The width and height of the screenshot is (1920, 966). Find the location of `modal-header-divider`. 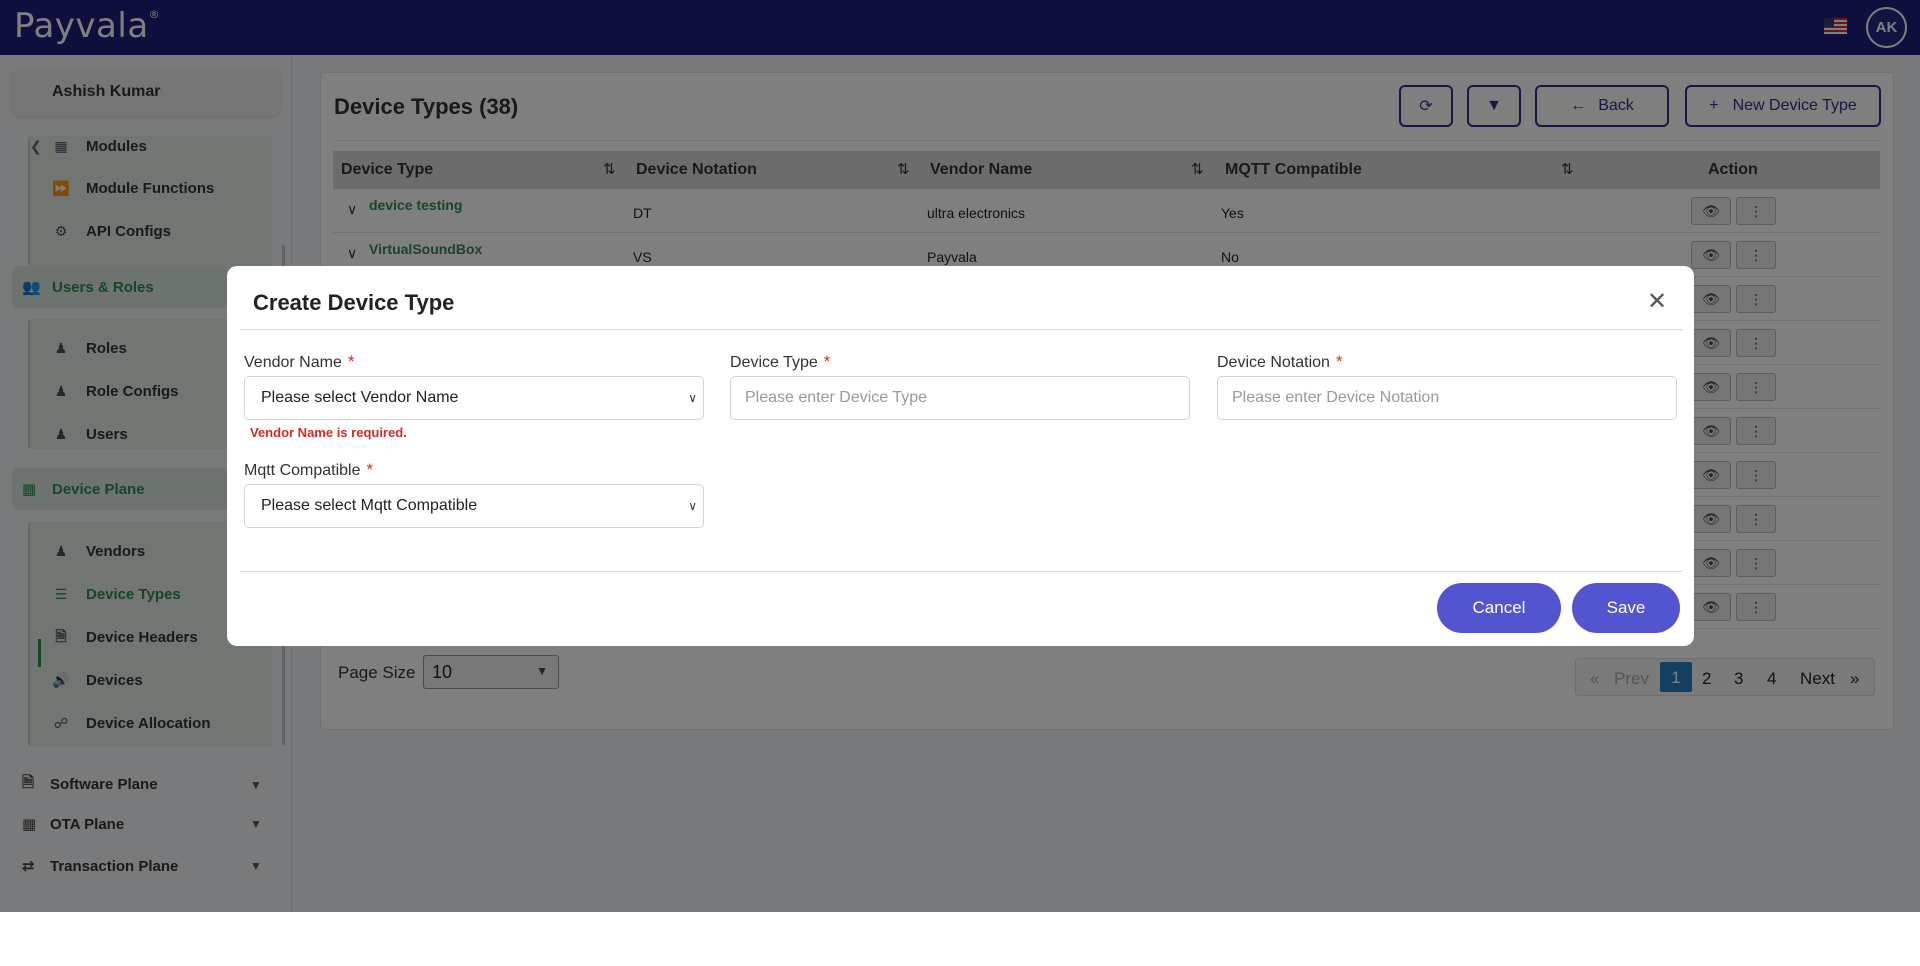

modal-header-divider is located at coordinates (961, 329).